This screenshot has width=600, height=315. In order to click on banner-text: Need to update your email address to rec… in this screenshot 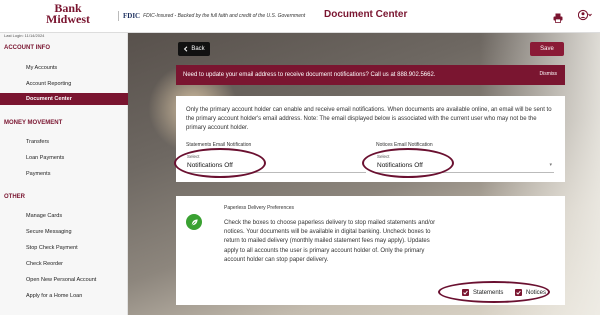, I will do `click(309, 75)`.